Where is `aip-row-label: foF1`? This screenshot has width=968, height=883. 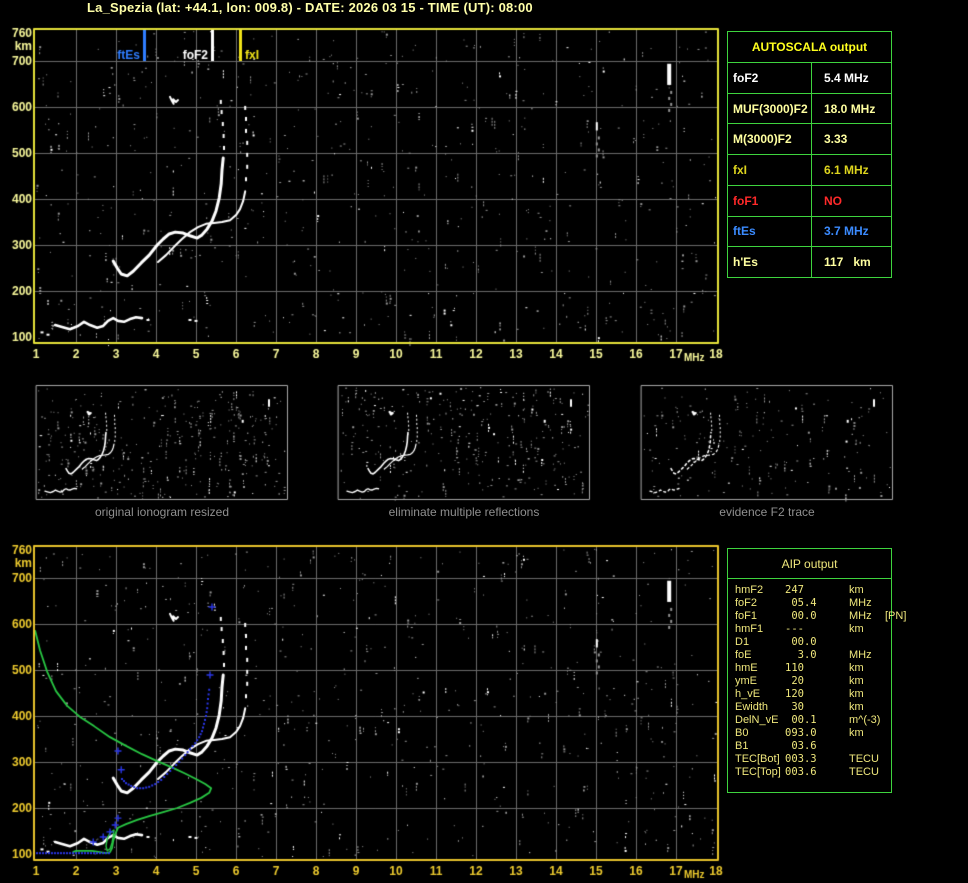 aip-row-label: foF1 is located at coordinates (746, 616).